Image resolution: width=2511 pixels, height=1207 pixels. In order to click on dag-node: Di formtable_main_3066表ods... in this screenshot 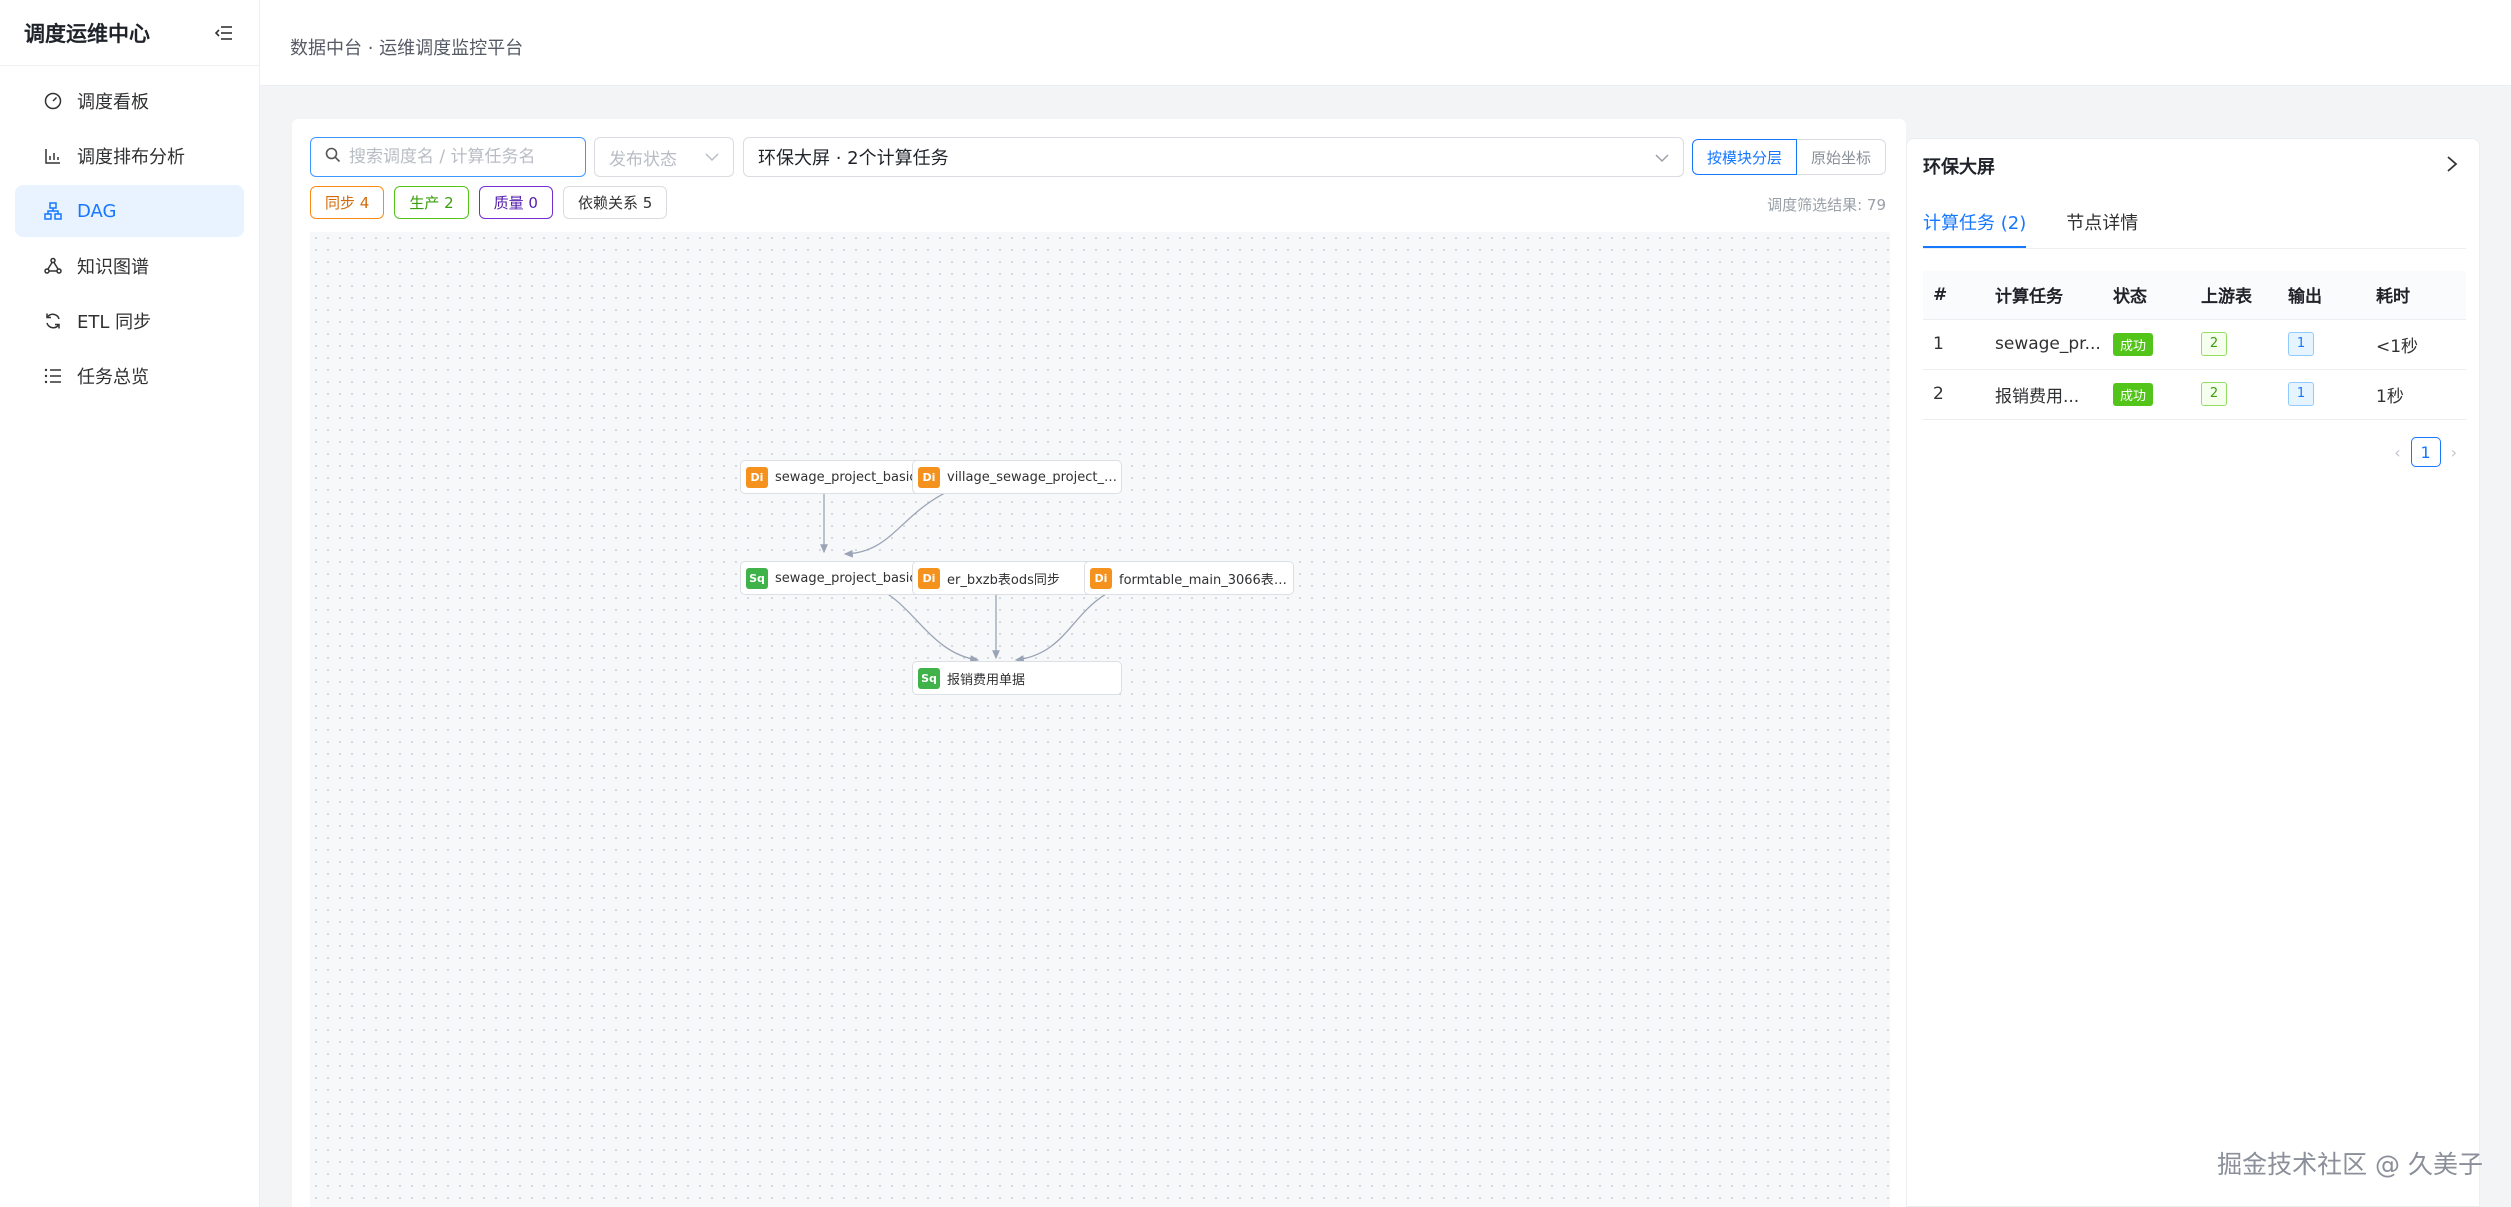, I will do `click(1189, 578)`.